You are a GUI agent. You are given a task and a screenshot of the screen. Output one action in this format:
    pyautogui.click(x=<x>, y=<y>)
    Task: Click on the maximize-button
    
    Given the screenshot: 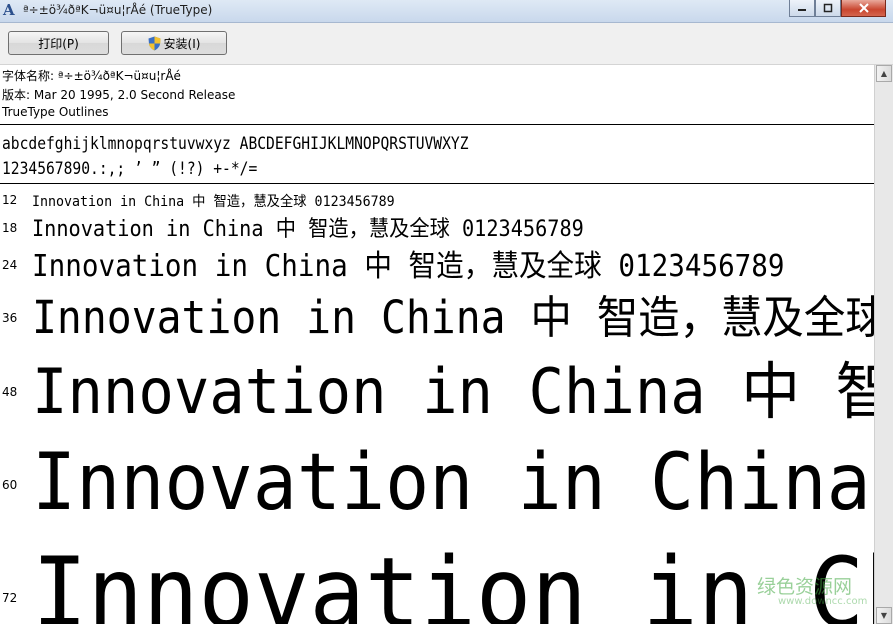 What is the action you would take?
    pyautogui.click(x=828, y=8)
    